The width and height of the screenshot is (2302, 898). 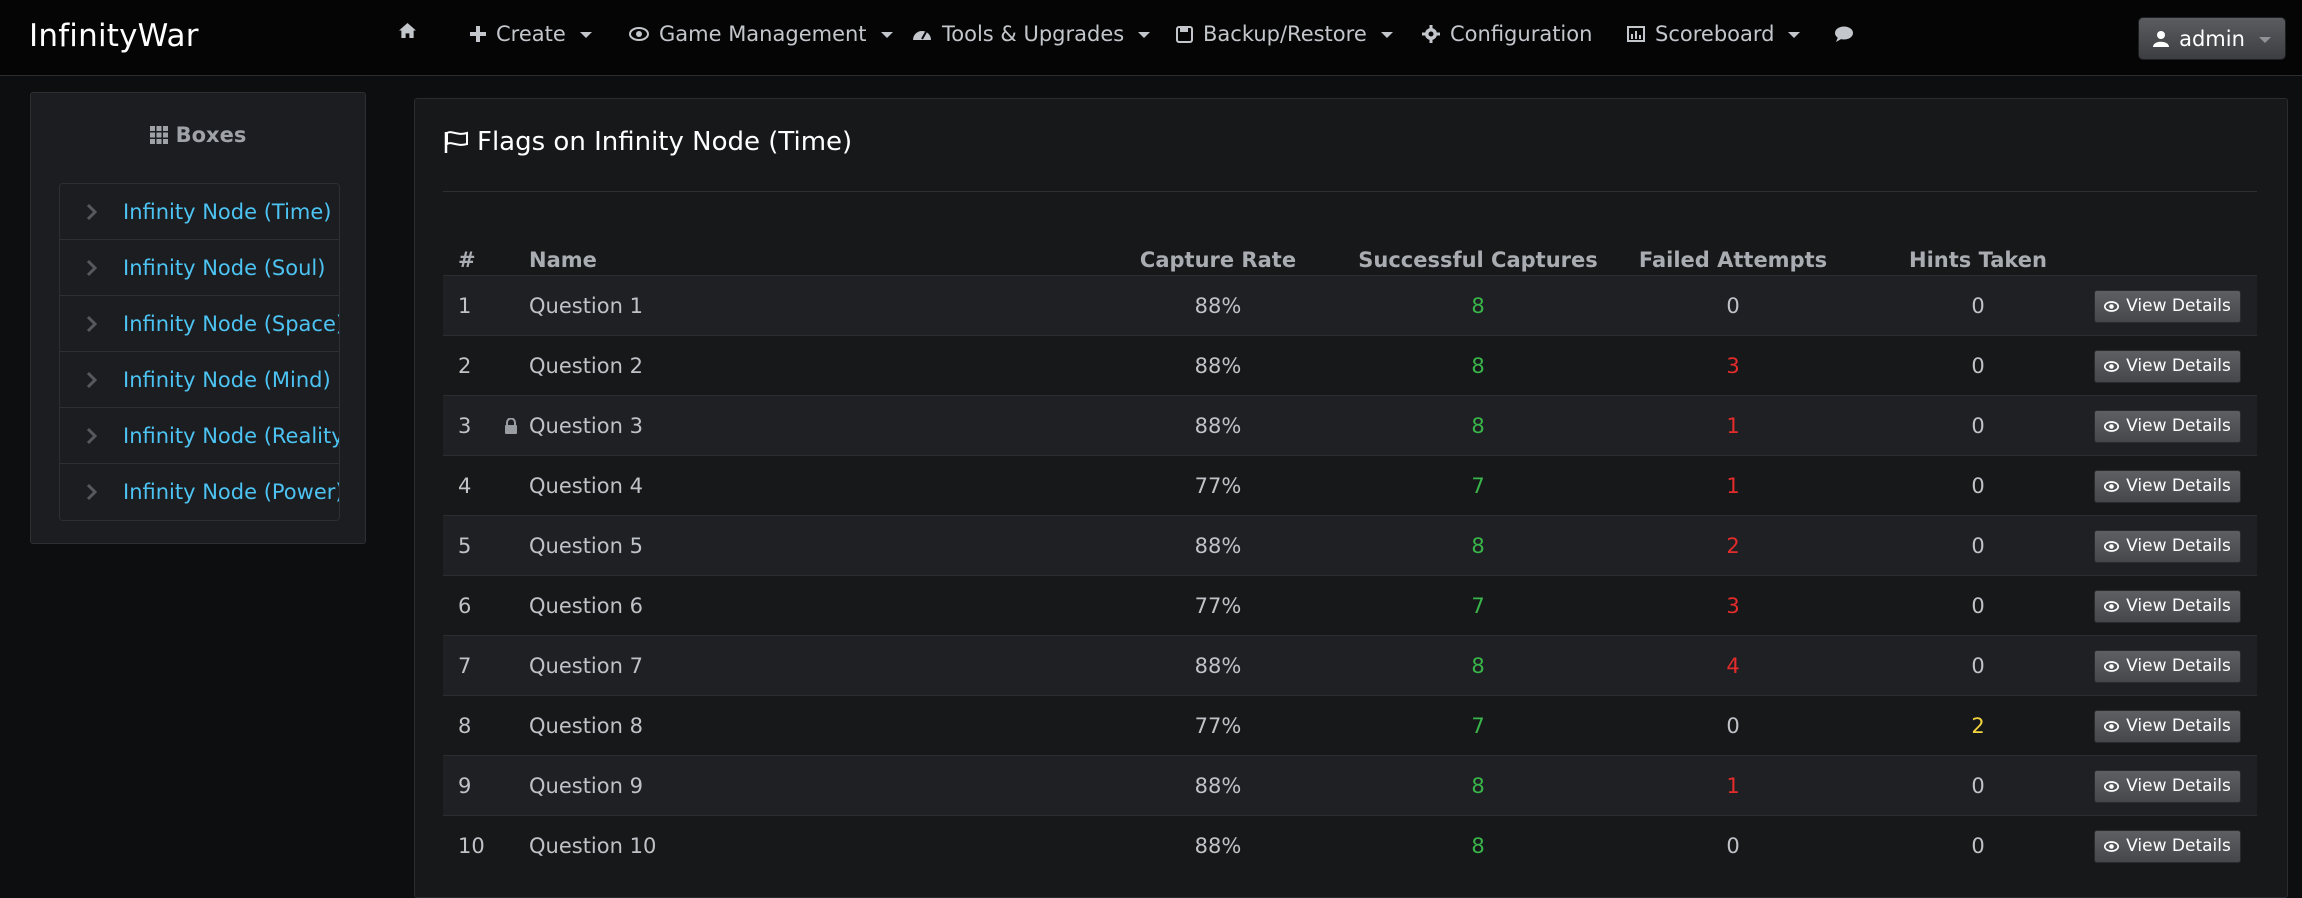 What do you see at coordinates (465, 546) in the screenshot?
I see `row-number: 5` at bounding box center [465, 546].